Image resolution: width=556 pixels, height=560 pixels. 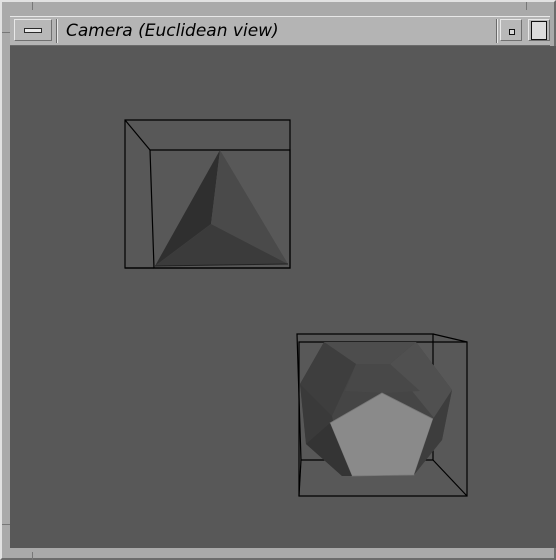 I want to click on tetrahedron-object, so click(x=207, y=194).